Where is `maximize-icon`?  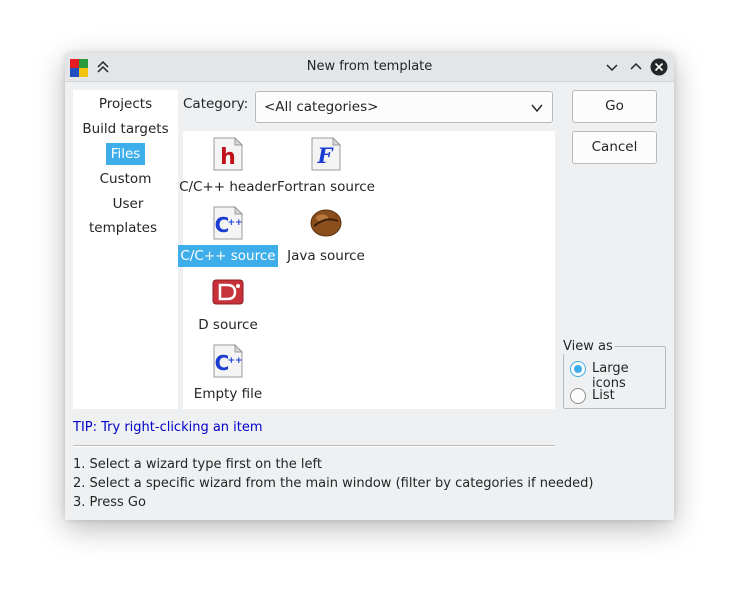 maximize-icon is located at coordinates (636, 67).